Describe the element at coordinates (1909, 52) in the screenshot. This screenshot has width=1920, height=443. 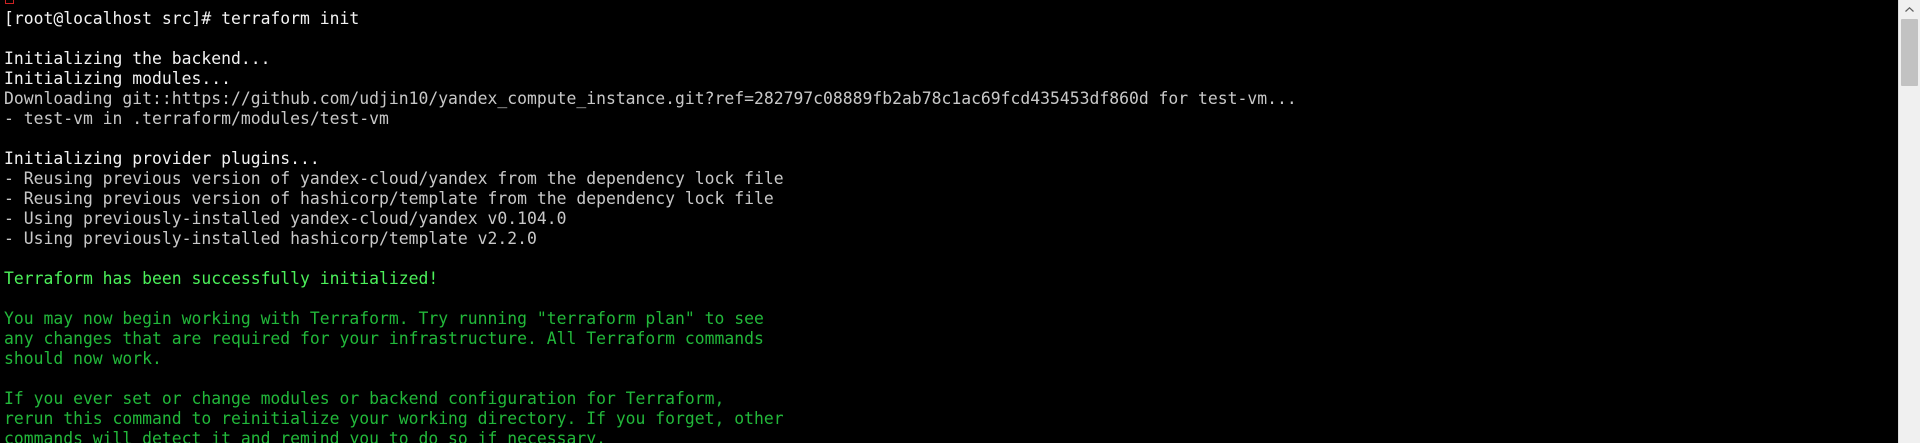
I see `scroll-thumb` at that location.